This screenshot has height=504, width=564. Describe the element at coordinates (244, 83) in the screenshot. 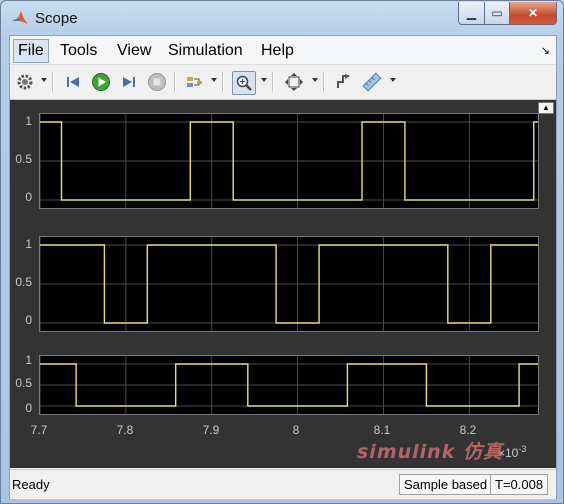

I see `zoom-in-icon` at that location.